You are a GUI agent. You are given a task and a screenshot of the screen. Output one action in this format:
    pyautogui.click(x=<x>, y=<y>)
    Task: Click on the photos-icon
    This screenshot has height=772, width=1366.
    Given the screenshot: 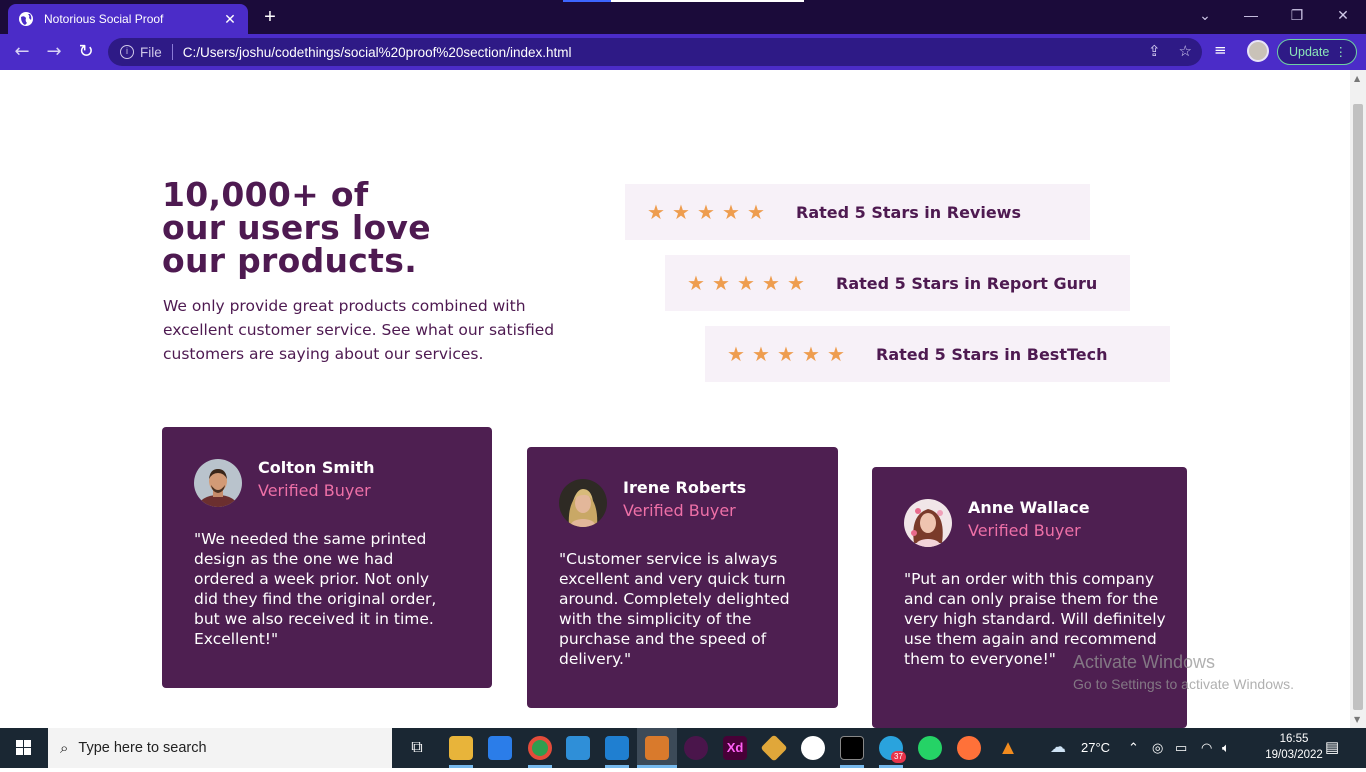 What is the action you would take?
    pyautogui.click(x=578, y=748)
    